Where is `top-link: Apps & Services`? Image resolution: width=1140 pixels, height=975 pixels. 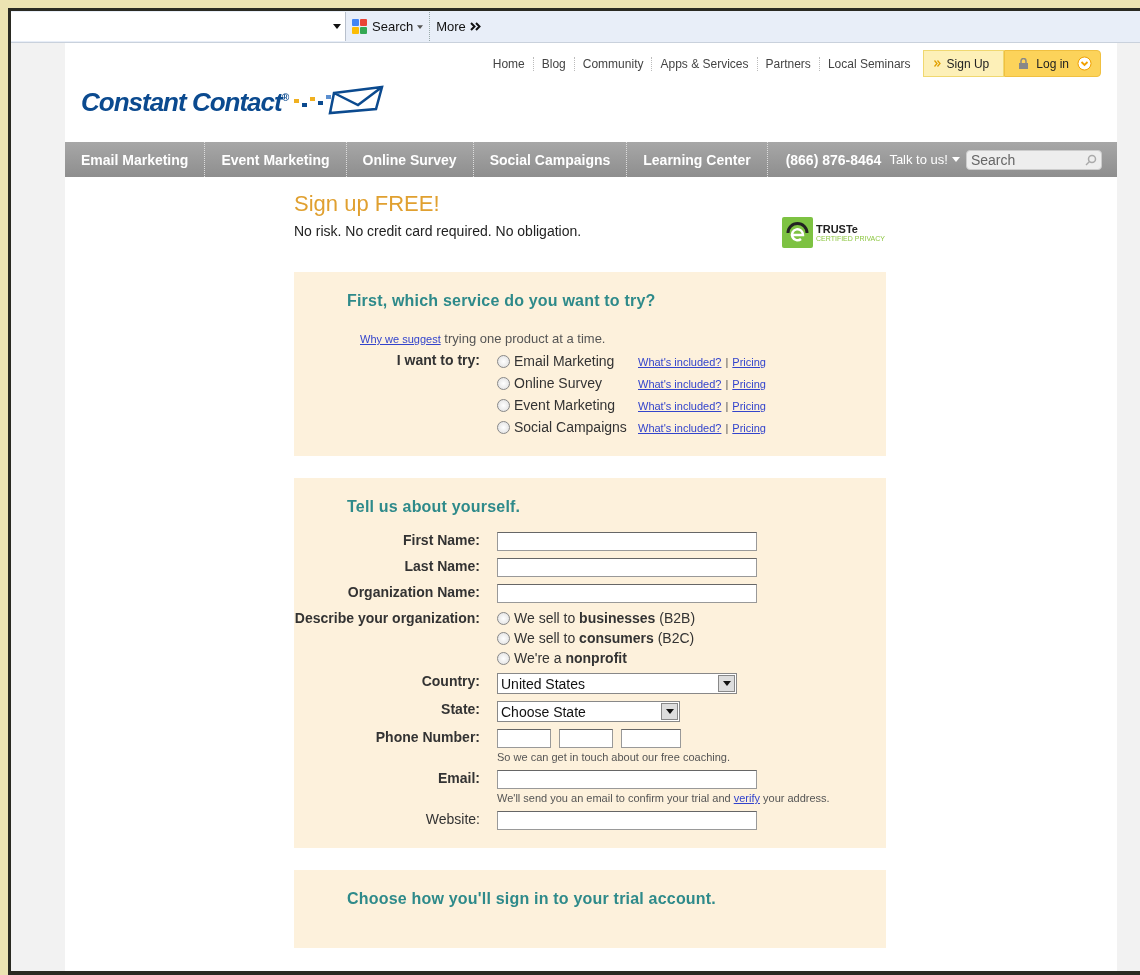 top-link: Apps & Services is located at coordinates (704, 63).